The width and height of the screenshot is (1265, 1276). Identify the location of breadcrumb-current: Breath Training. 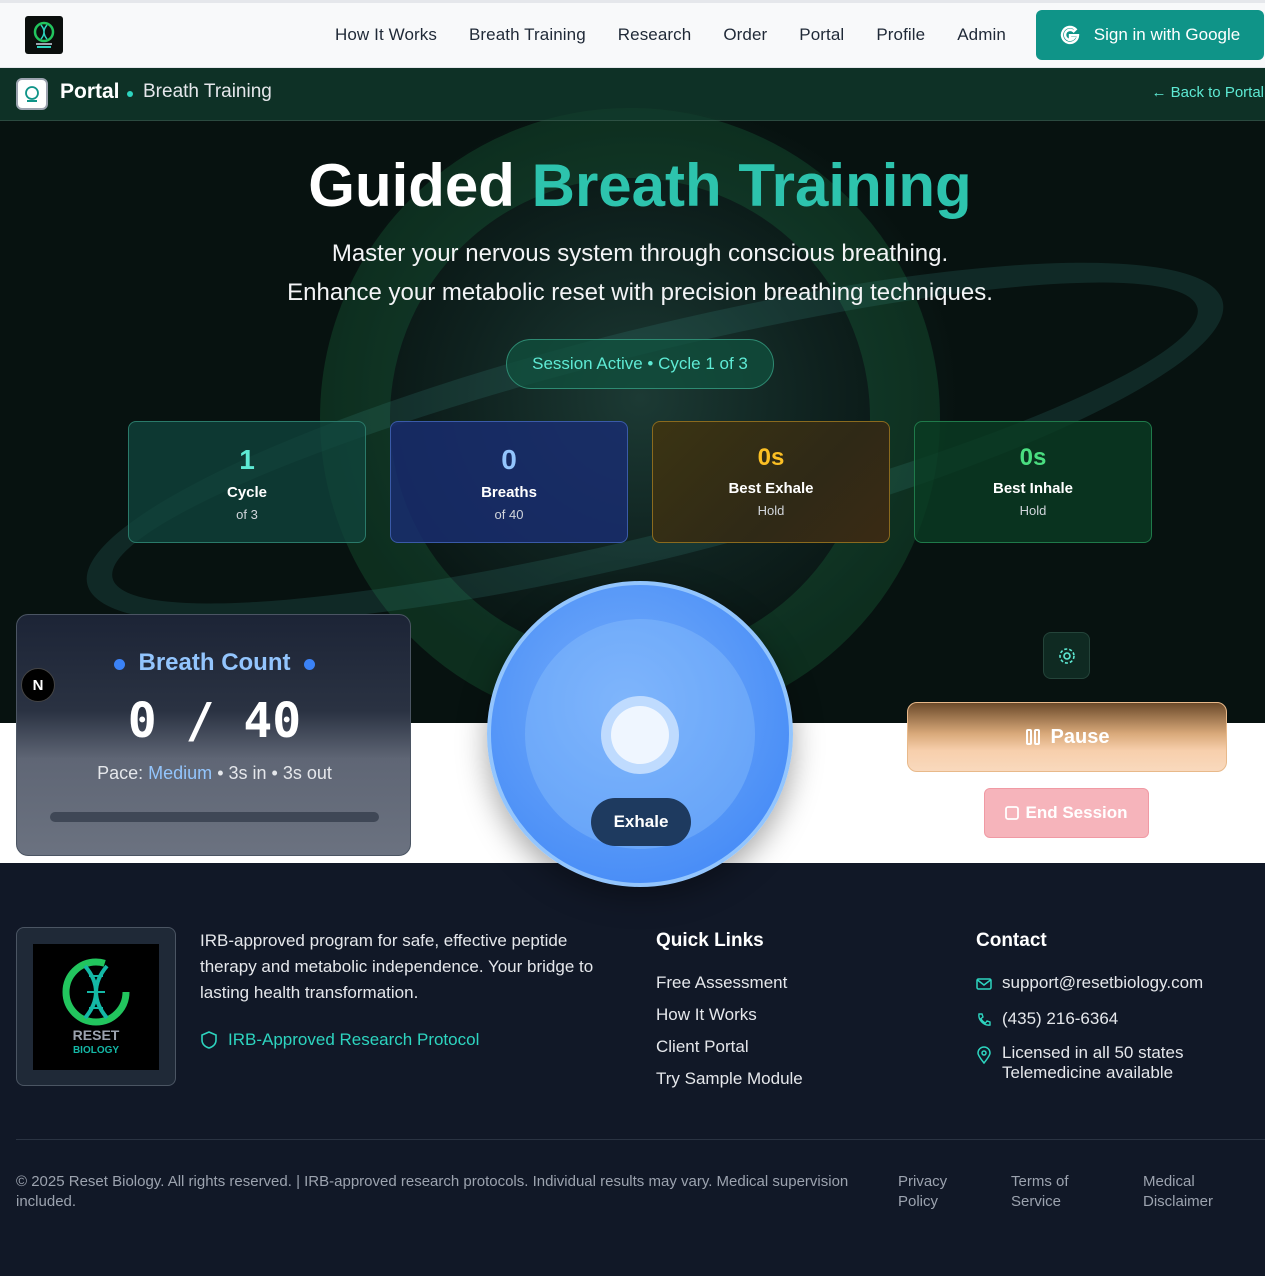
(207, 91).